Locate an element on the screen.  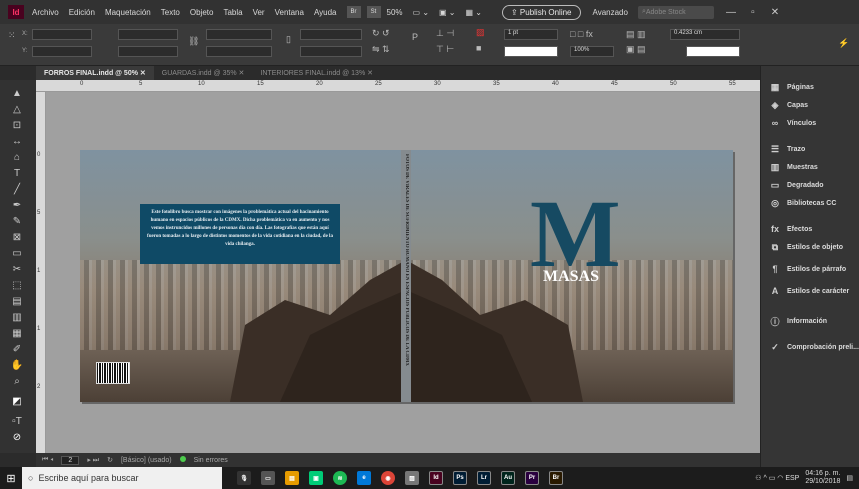
stroke-weight-field: 1 pt is located at coordinates (531, 34).